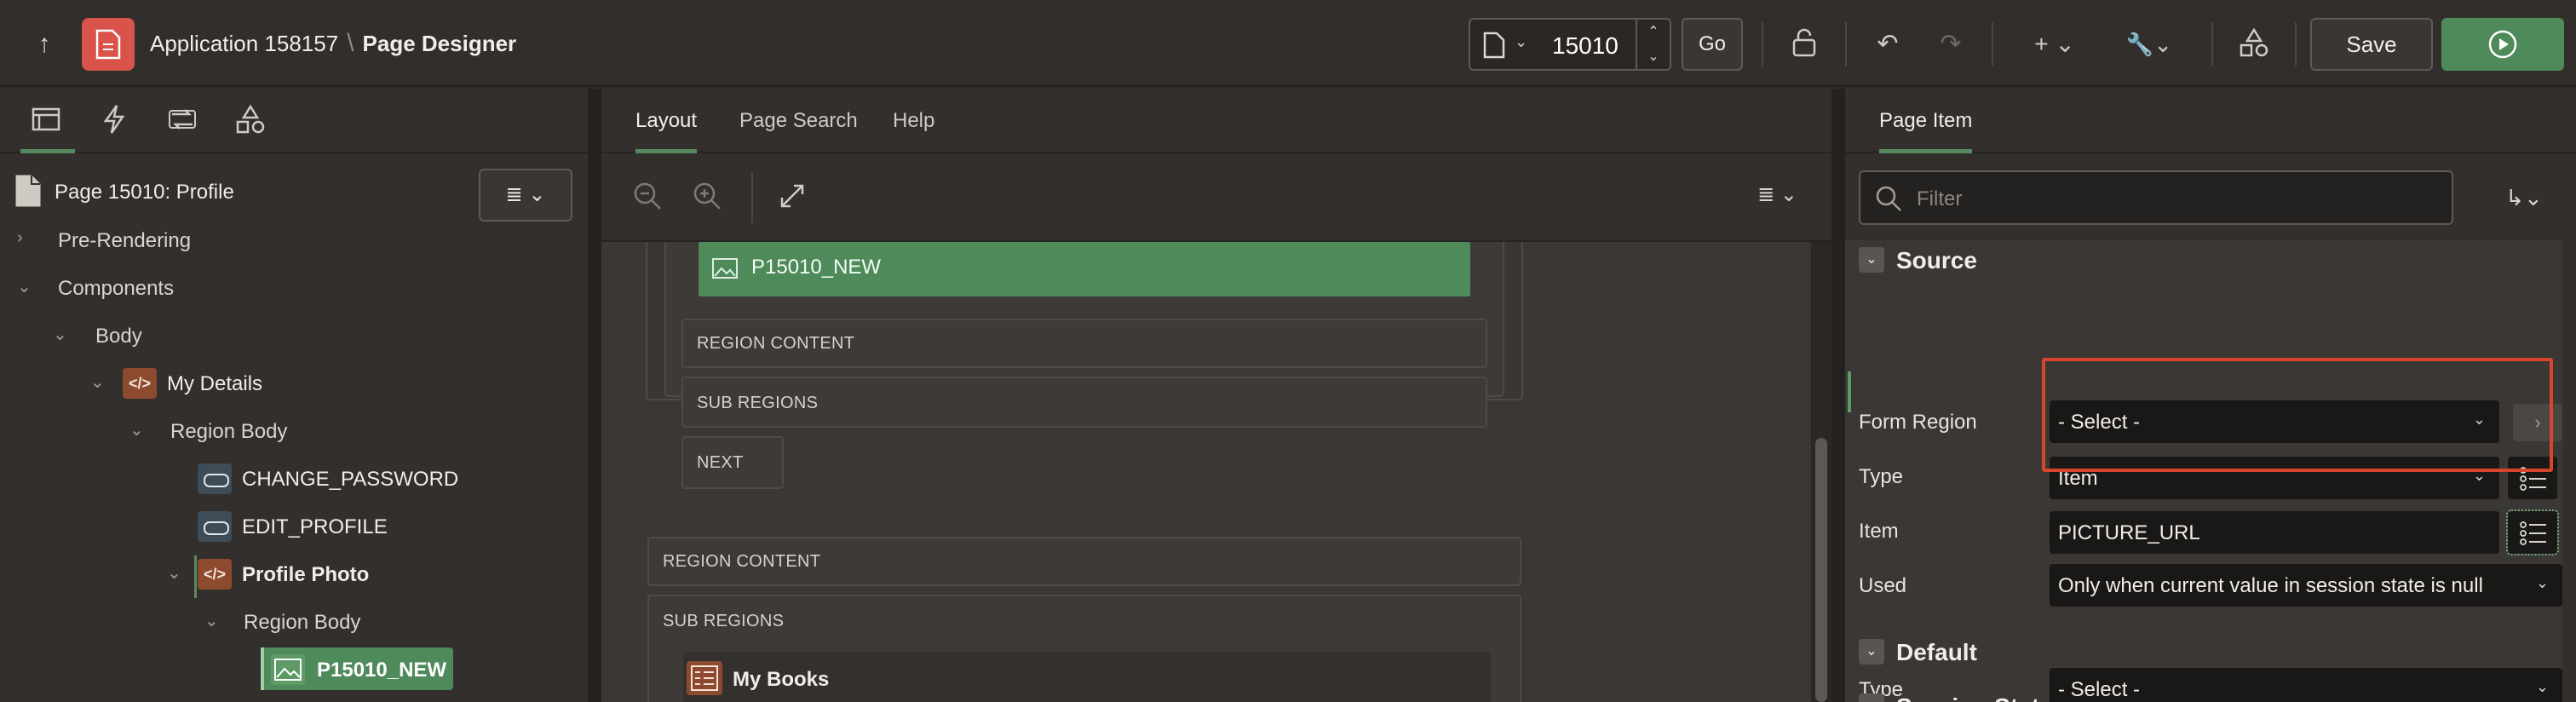  I want to click on page-number-input: 15010, so click(1586, 46).